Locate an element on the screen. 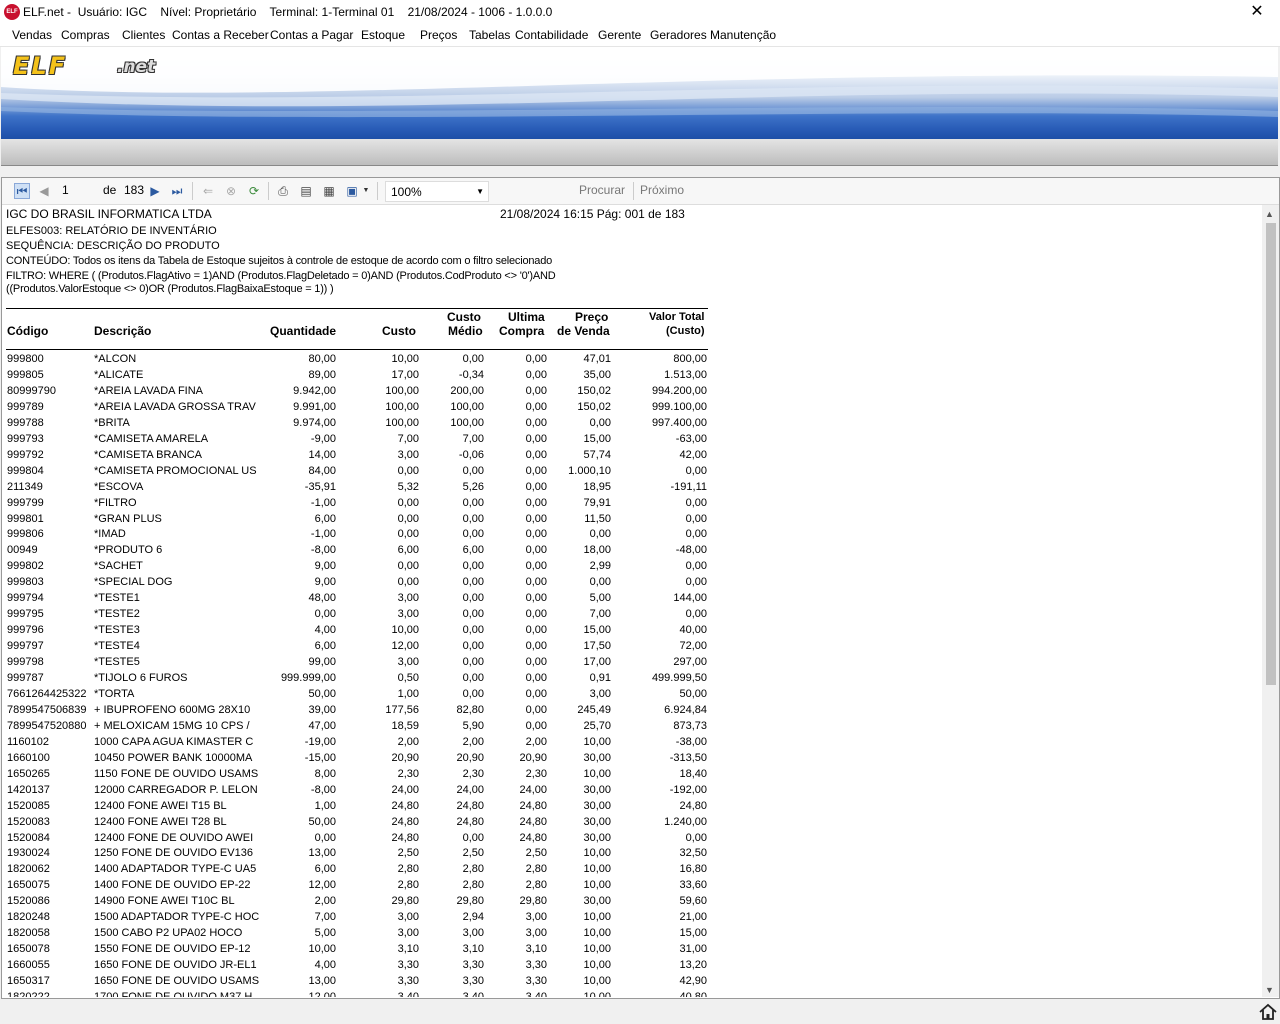 This screenshot has width=1280, height=1024. cell-cost: 29,80 is located at coordinates (405, 901).